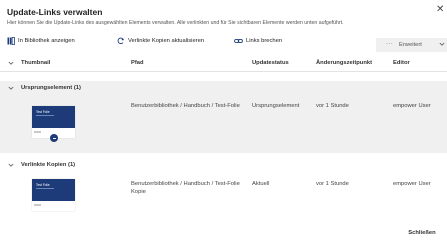 The image size is (447, 240). What do you see at coordinates (344, 63) in the screenshot?
I see `column-changed: Änderungszeitpunkt` at bounding box center [344, 63].